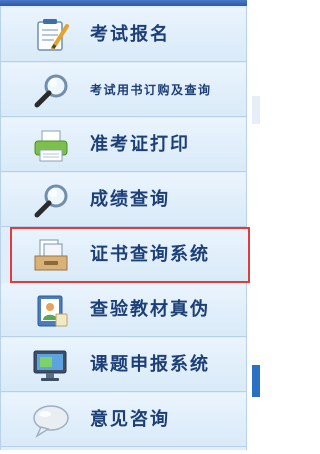 This screenshot has width=320, height=454. Describe the element at coordinates (256, 381) in the screenshot. I see `right-edge-tab` at that location.